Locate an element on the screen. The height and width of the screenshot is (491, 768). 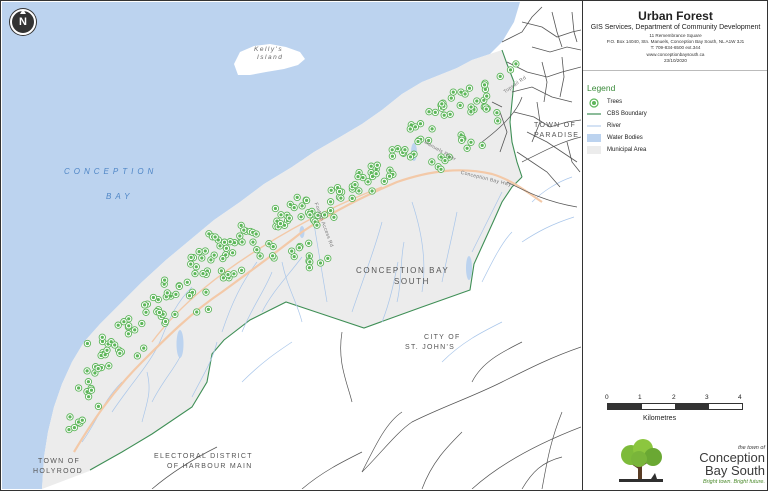
water-label-bay: BAY is located at coordinates (120, 196).